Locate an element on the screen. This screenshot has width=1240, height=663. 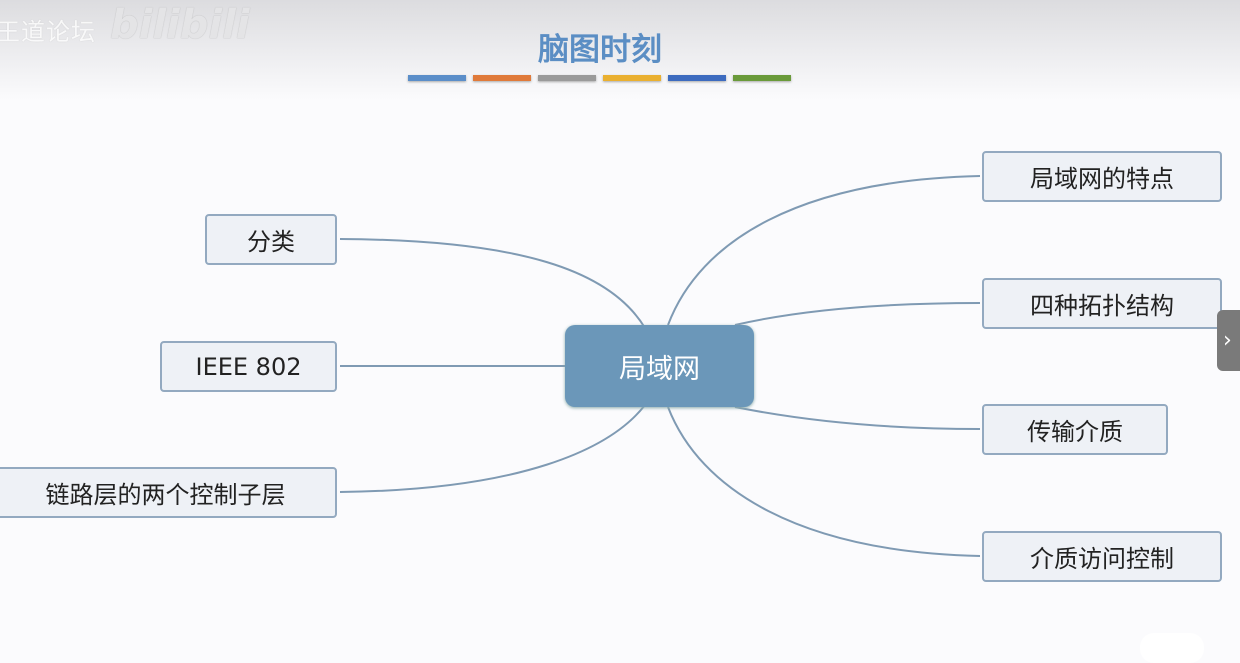
chevron-right-icon: › is located at coordinates (1227, 340).